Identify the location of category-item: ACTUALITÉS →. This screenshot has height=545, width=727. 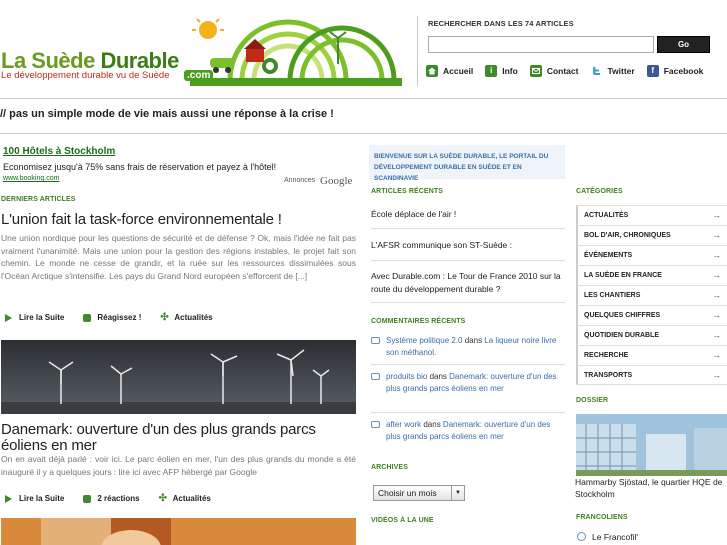
(651, 215).